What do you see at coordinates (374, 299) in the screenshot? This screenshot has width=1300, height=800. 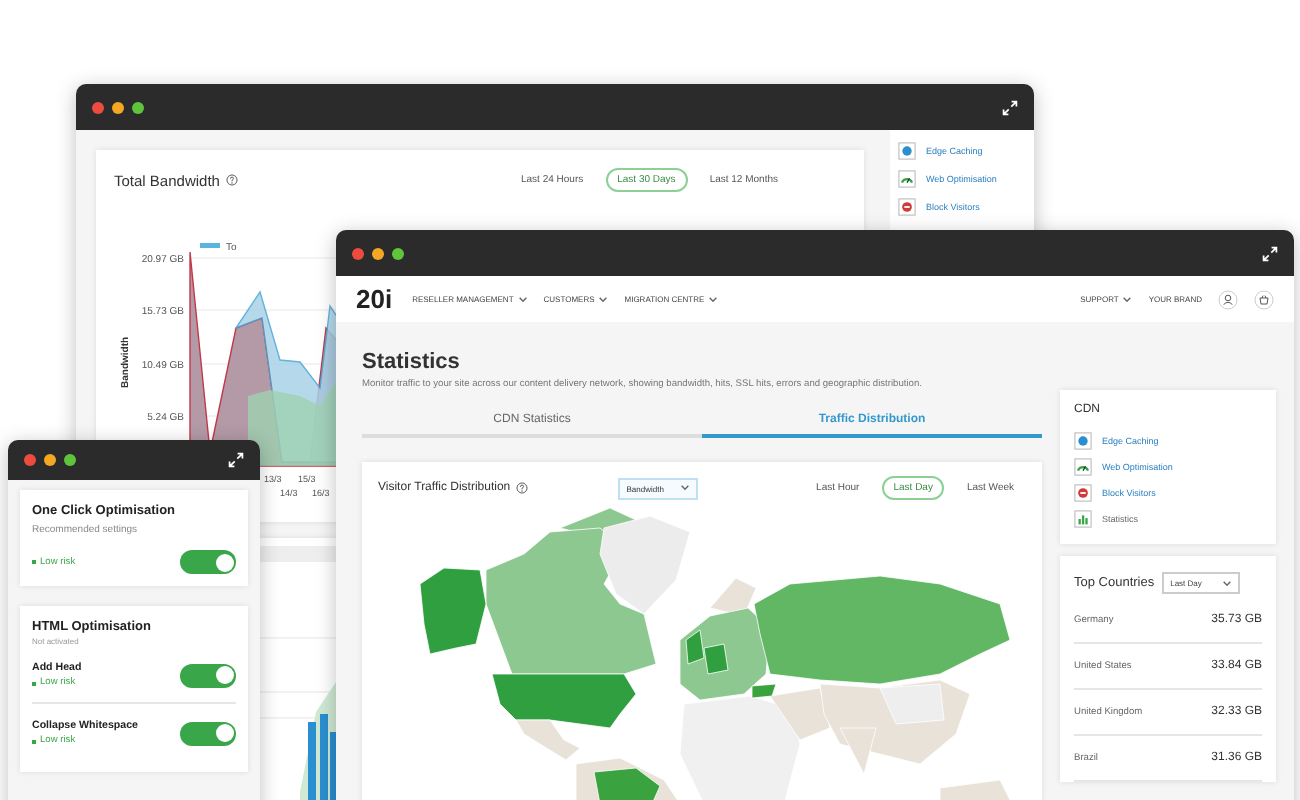 I see `logo: 20i` at bounding box center [374, 299].